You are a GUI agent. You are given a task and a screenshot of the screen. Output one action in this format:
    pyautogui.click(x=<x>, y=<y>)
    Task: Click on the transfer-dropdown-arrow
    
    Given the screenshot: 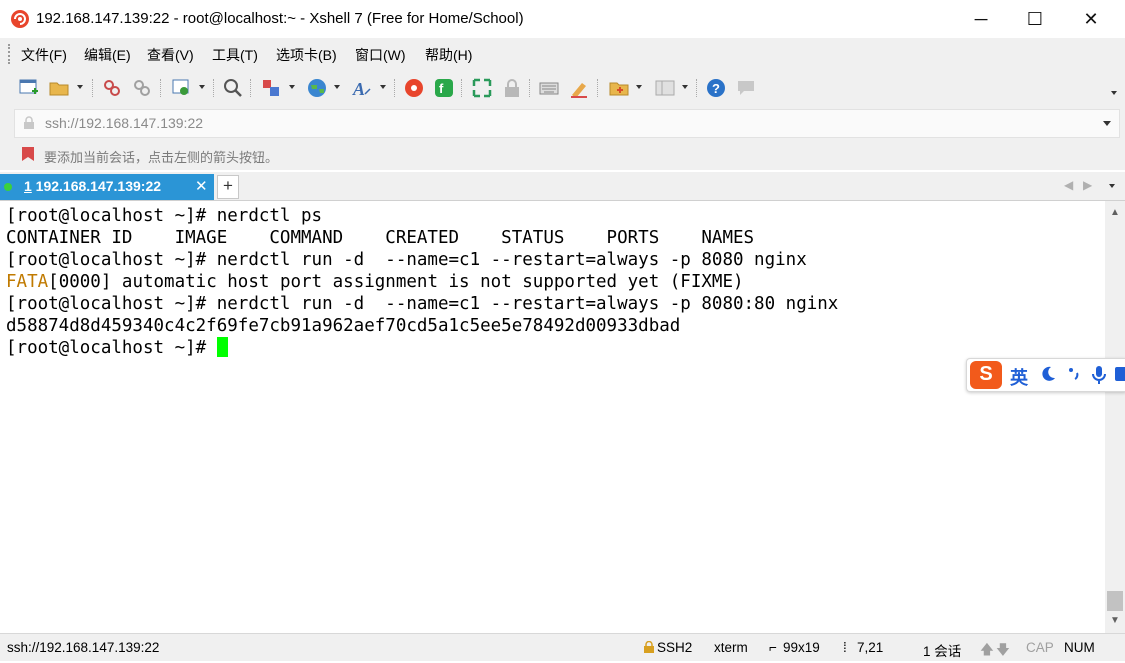 What is the action you would take?
    pyautogui.click(x=292, y=87)
    